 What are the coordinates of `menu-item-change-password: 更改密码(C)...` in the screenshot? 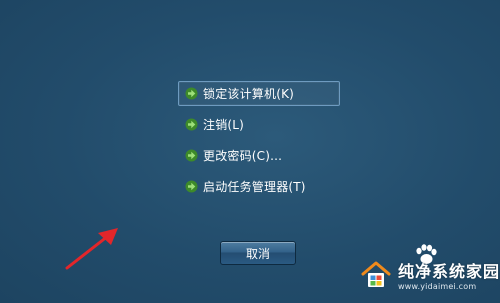 It's located at (259, 155).